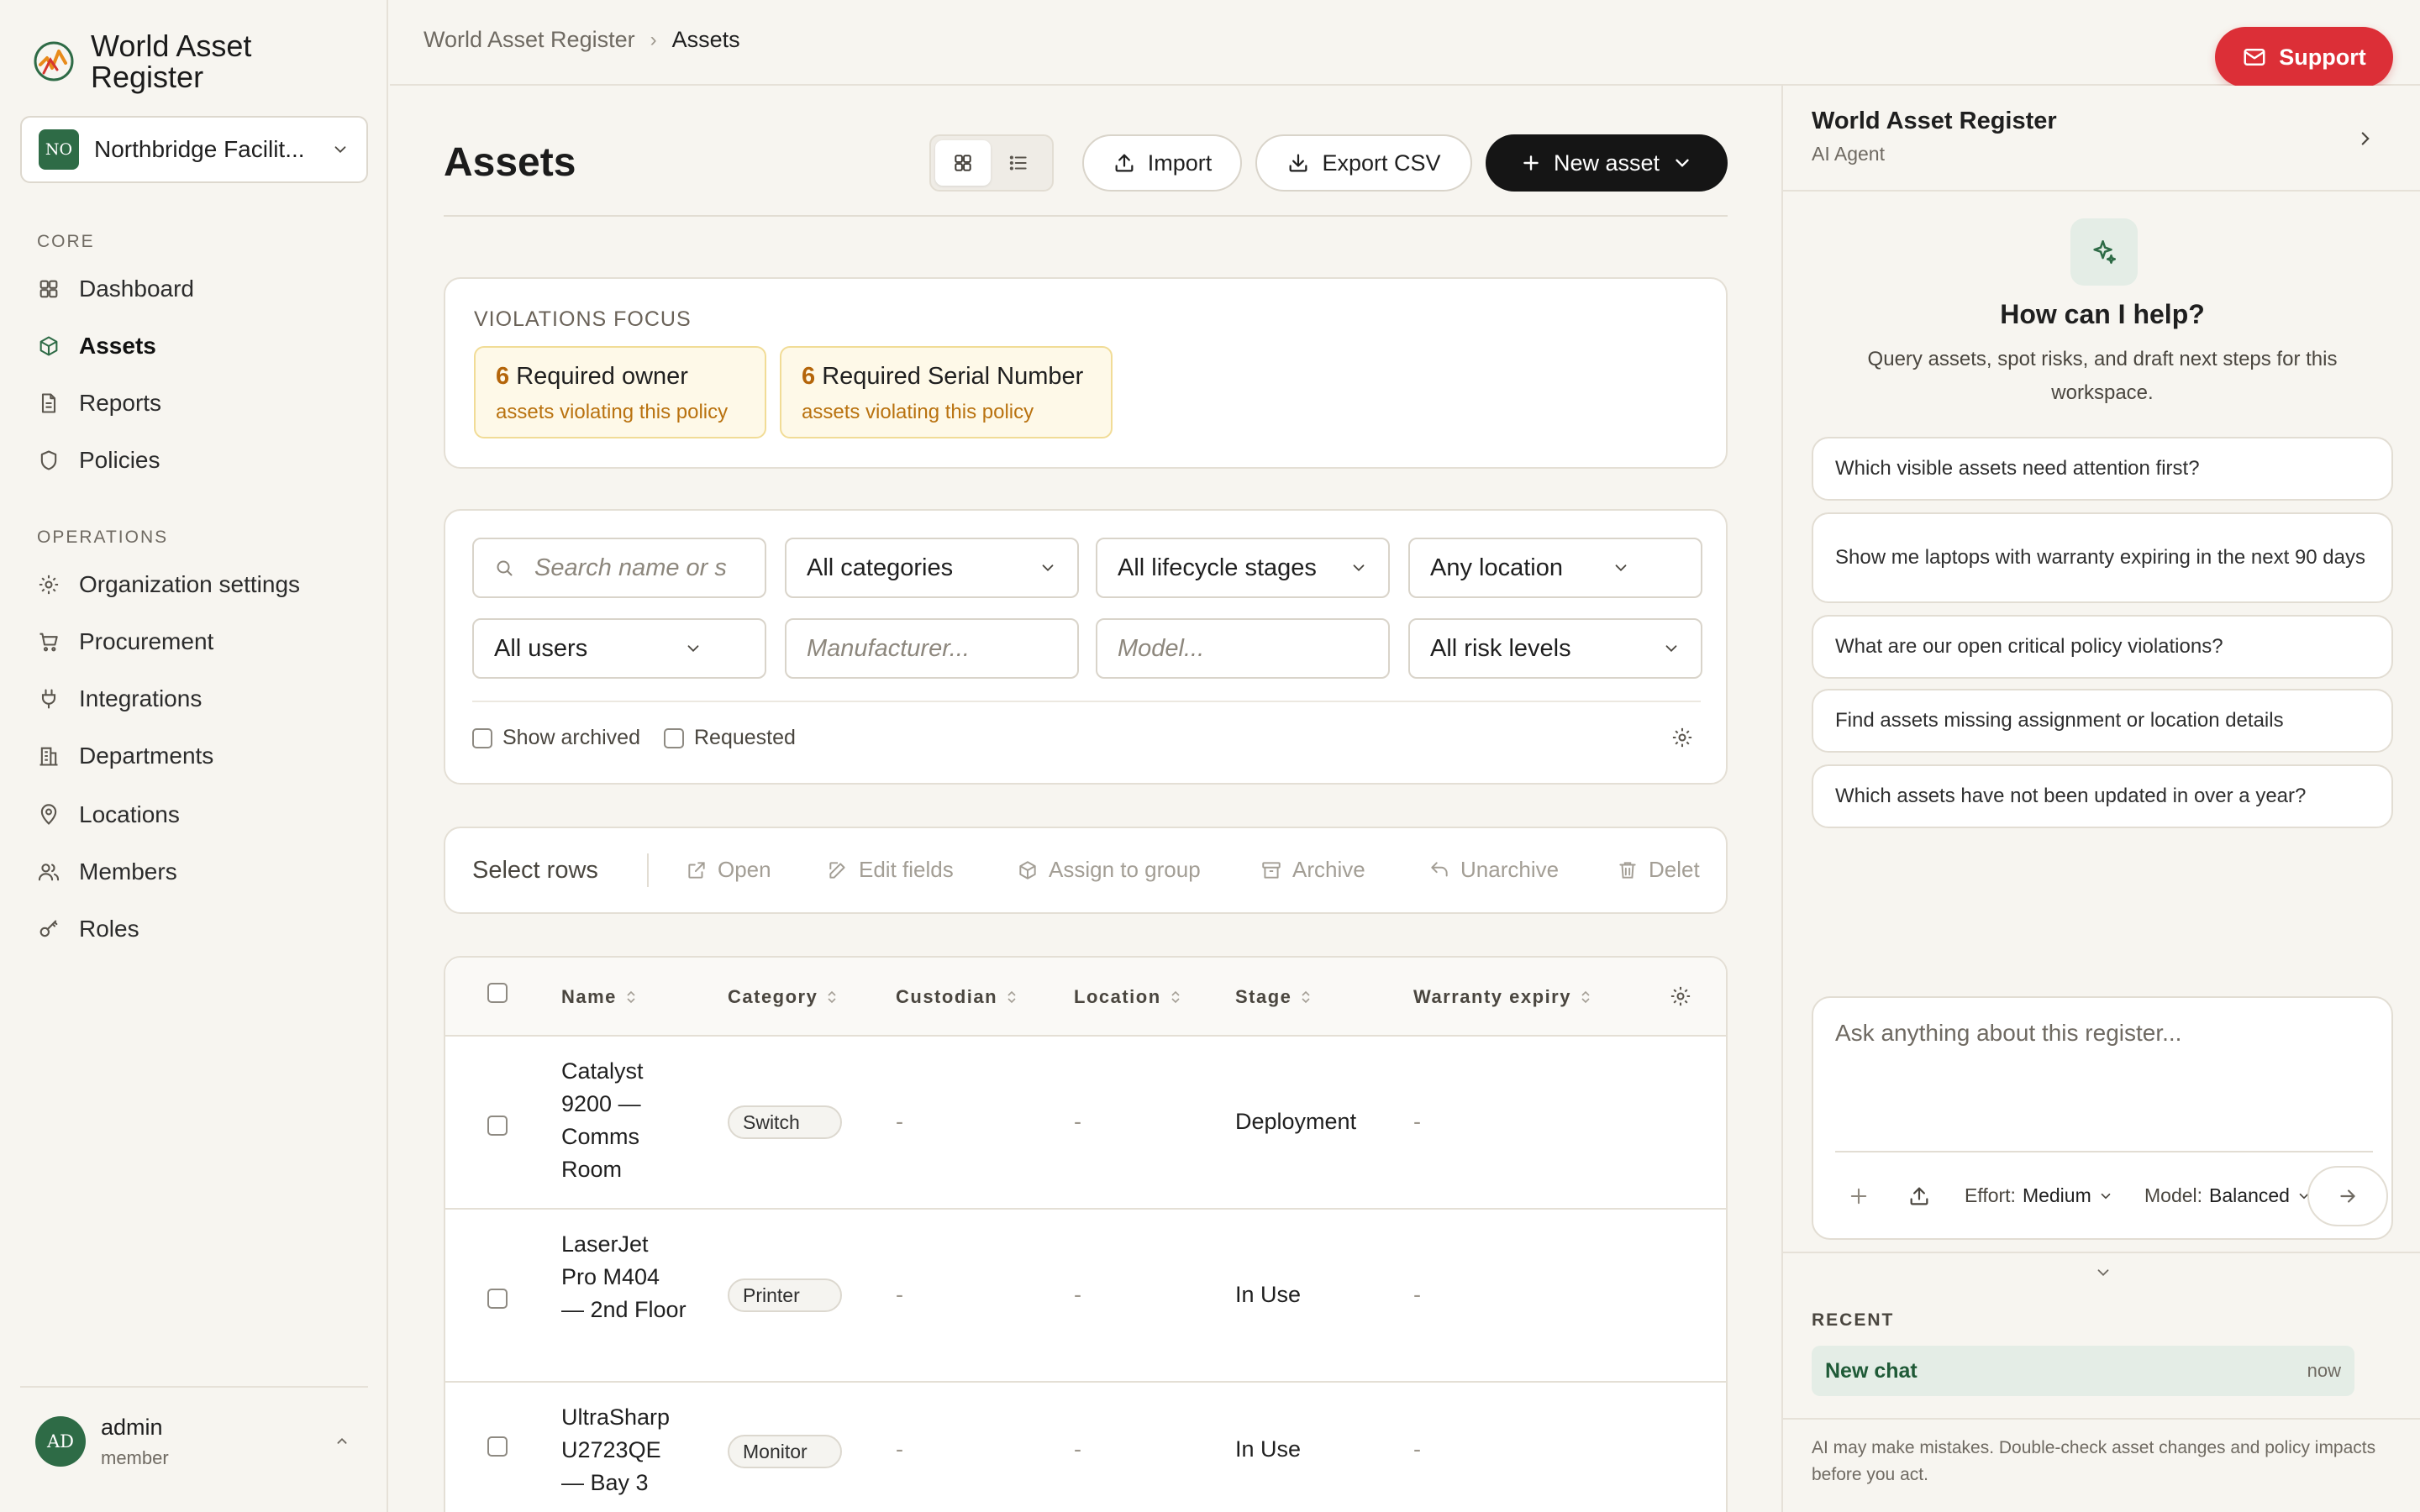 Image resolution: width=2420 pixels, height=1512 pixels. I want to click on unarchive-label: Unarchive, so click(1510, 869).